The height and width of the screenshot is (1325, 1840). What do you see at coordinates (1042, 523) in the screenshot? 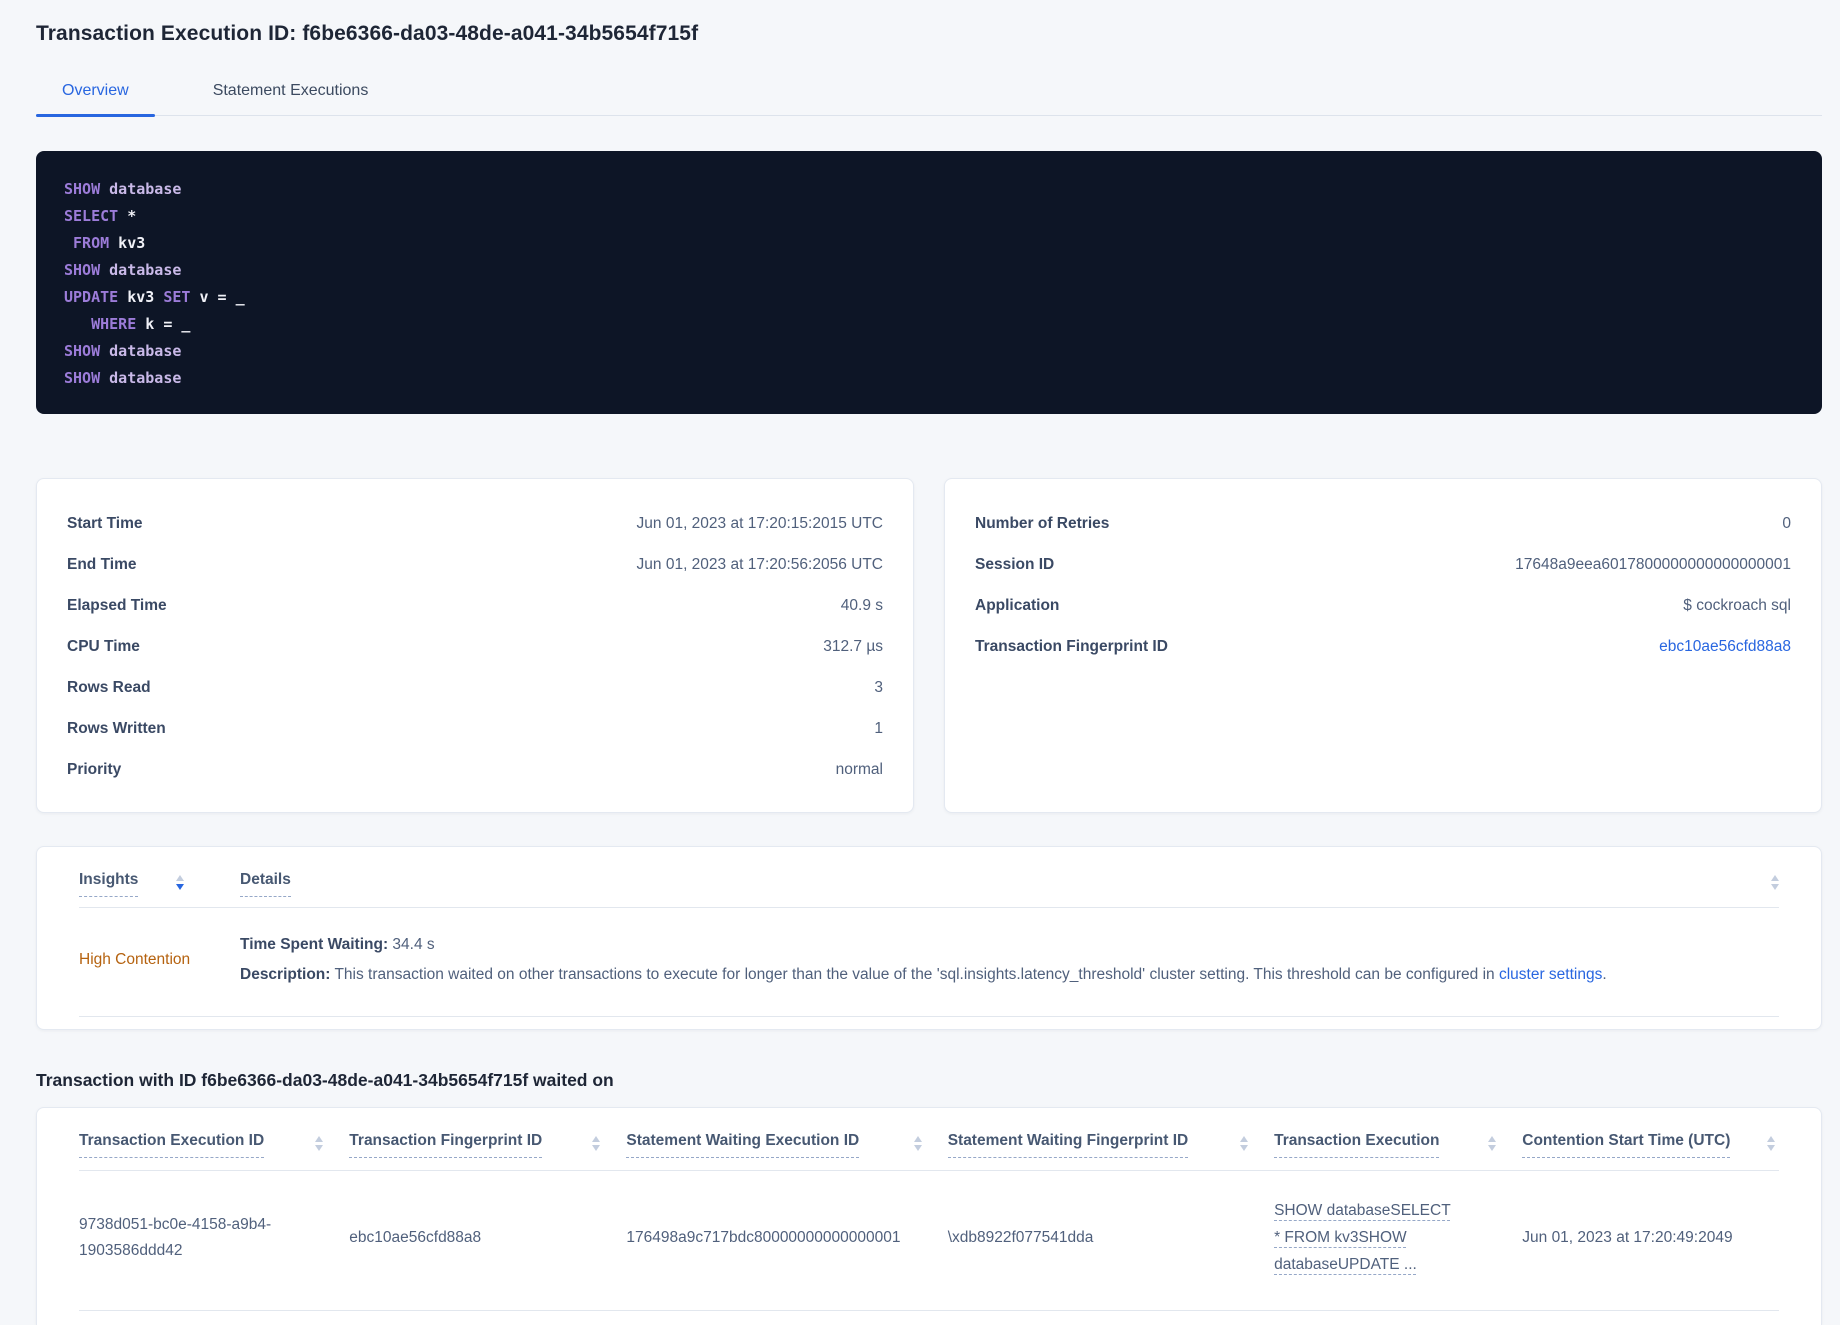
I see `summary-label: Number of Retries` at bounding box center [1042, 523].